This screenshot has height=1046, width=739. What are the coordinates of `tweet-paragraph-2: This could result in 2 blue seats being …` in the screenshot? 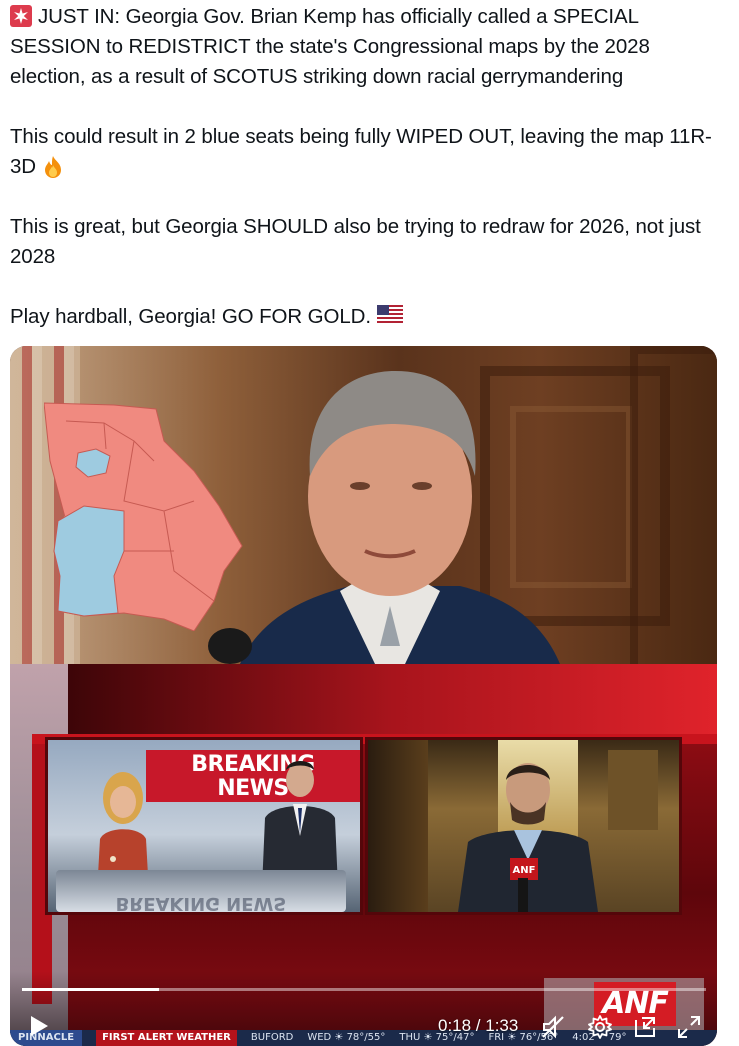 It's located at (370, 152).